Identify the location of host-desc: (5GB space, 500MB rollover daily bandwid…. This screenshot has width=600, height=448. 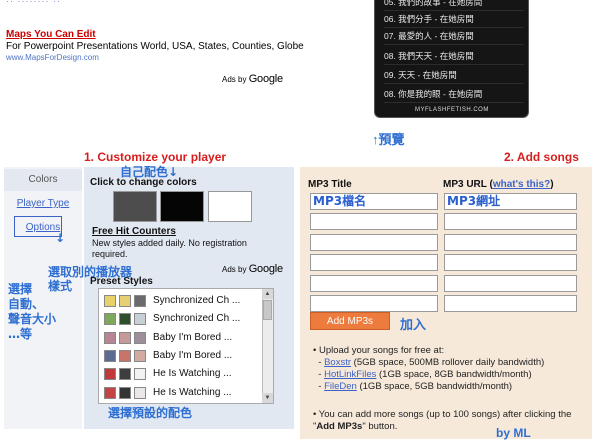
(448, 362).